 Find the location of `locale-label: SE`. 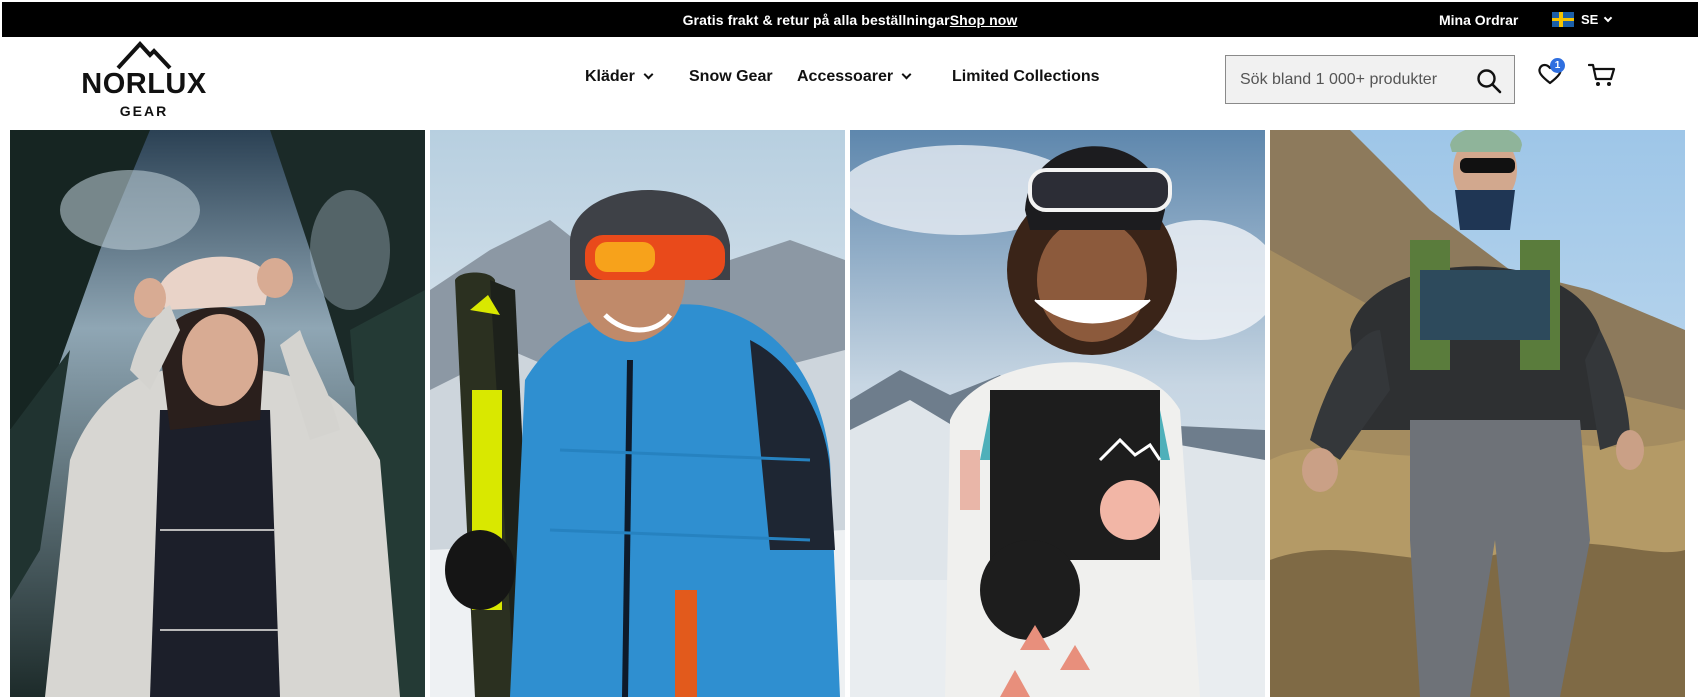

locale-label: SE is located at coordinates (1590, 19).